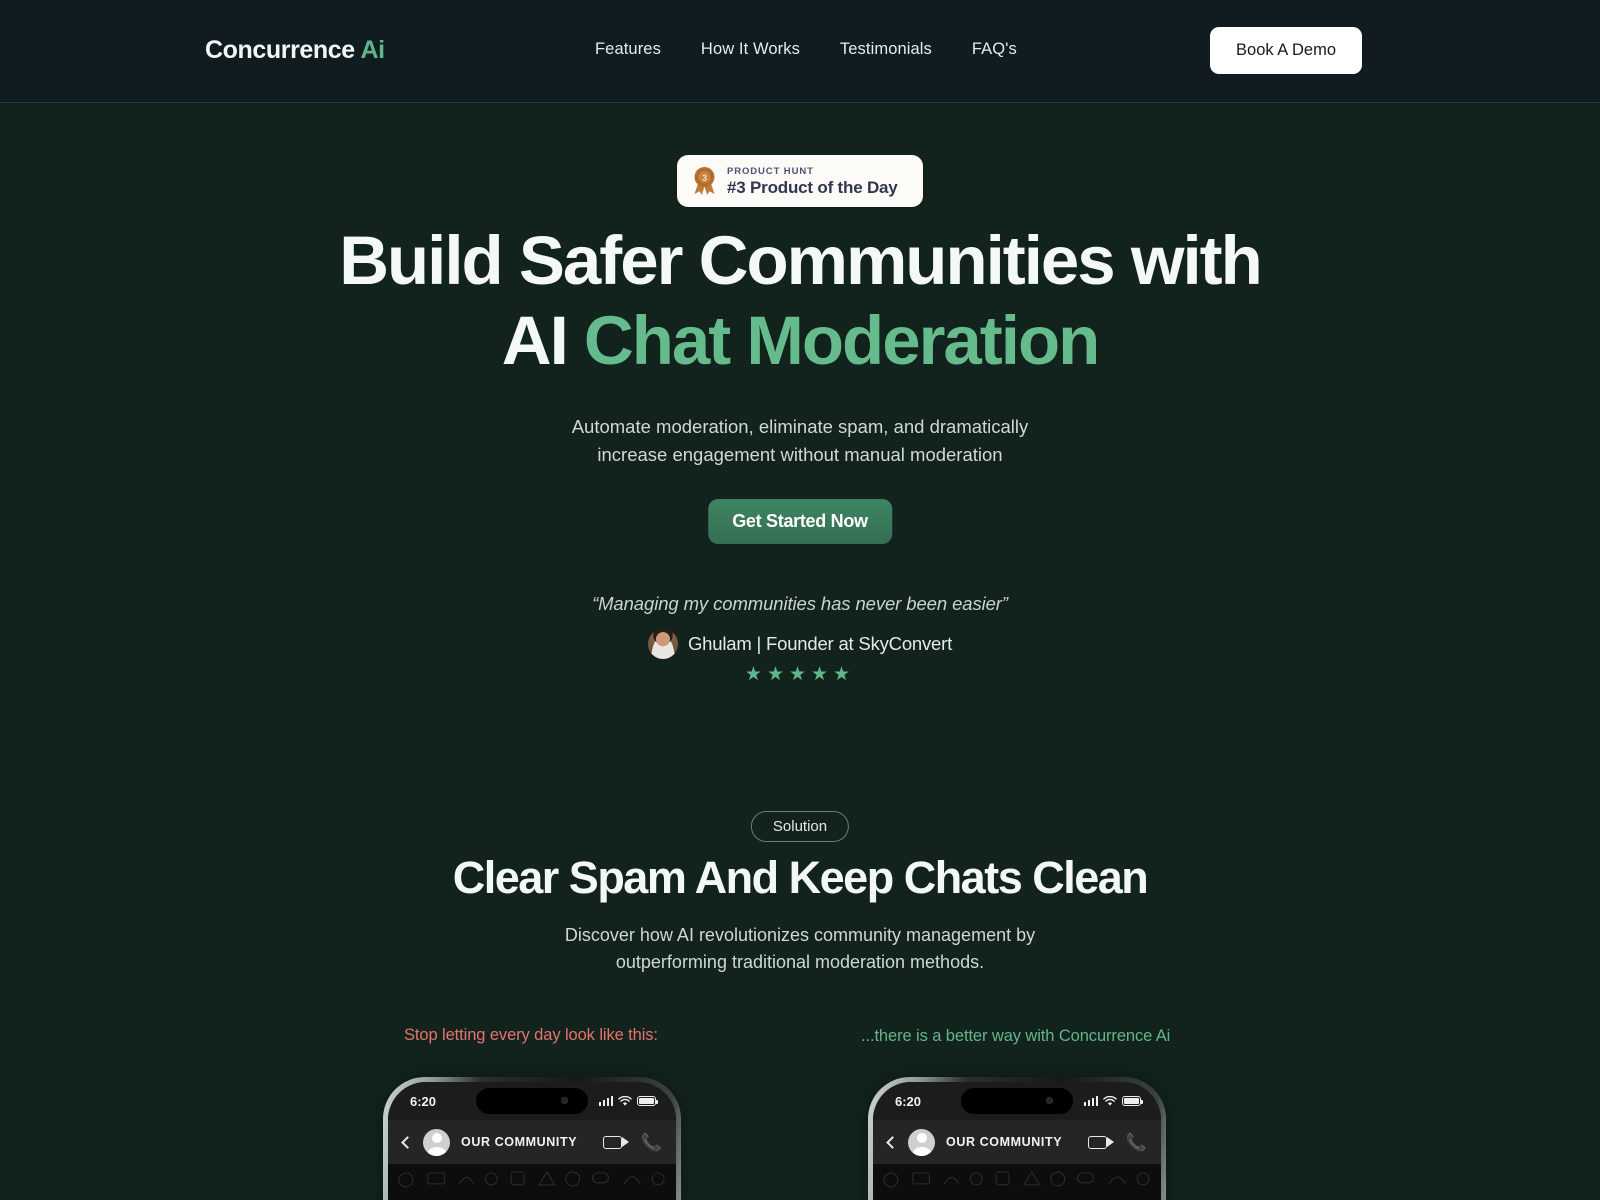 The height and width of the screenshot is (1200, 1600). What do you see at coordinates (372, 50) in the screenshot?
I see `brand-logo-accent: Ai` at bounding box center [372, 50].